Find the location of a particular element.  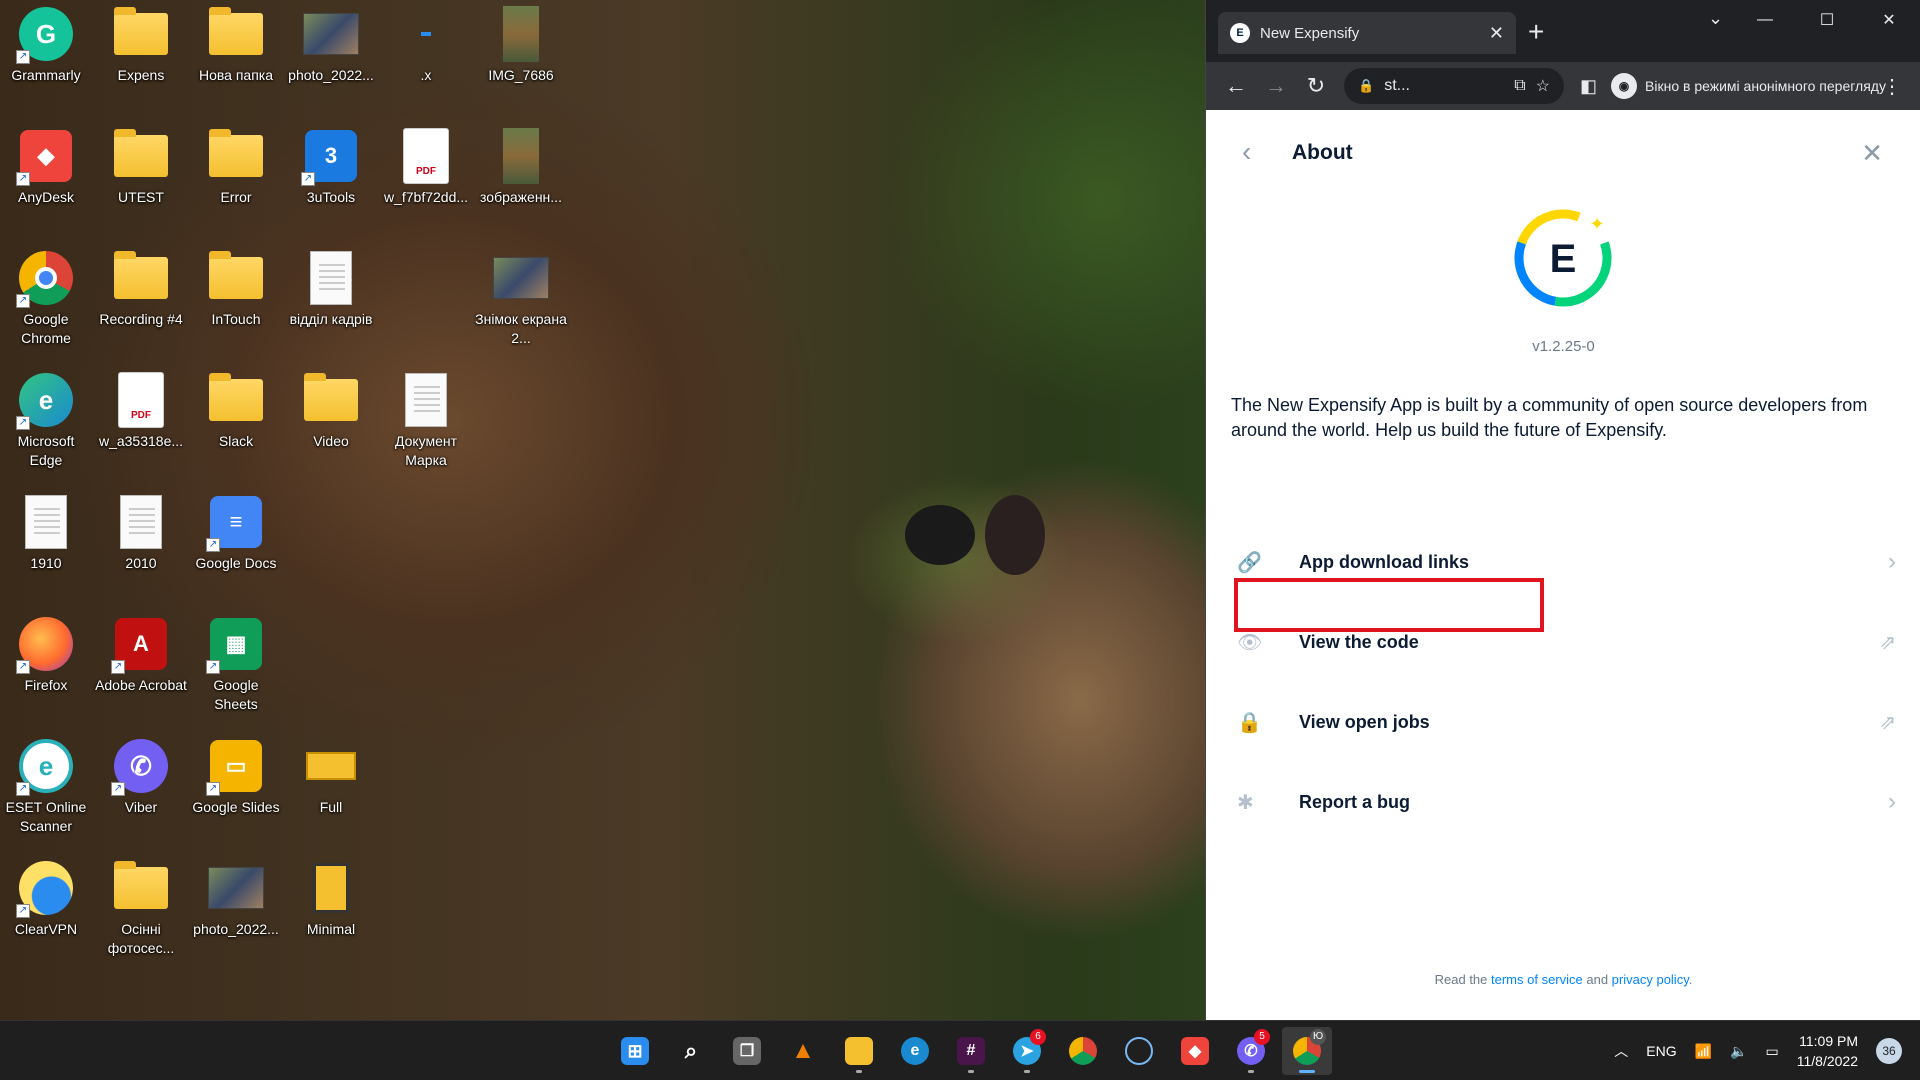

desktop-icon: A ↗ Adobe Acrobat is located at coordinates (141, 670).